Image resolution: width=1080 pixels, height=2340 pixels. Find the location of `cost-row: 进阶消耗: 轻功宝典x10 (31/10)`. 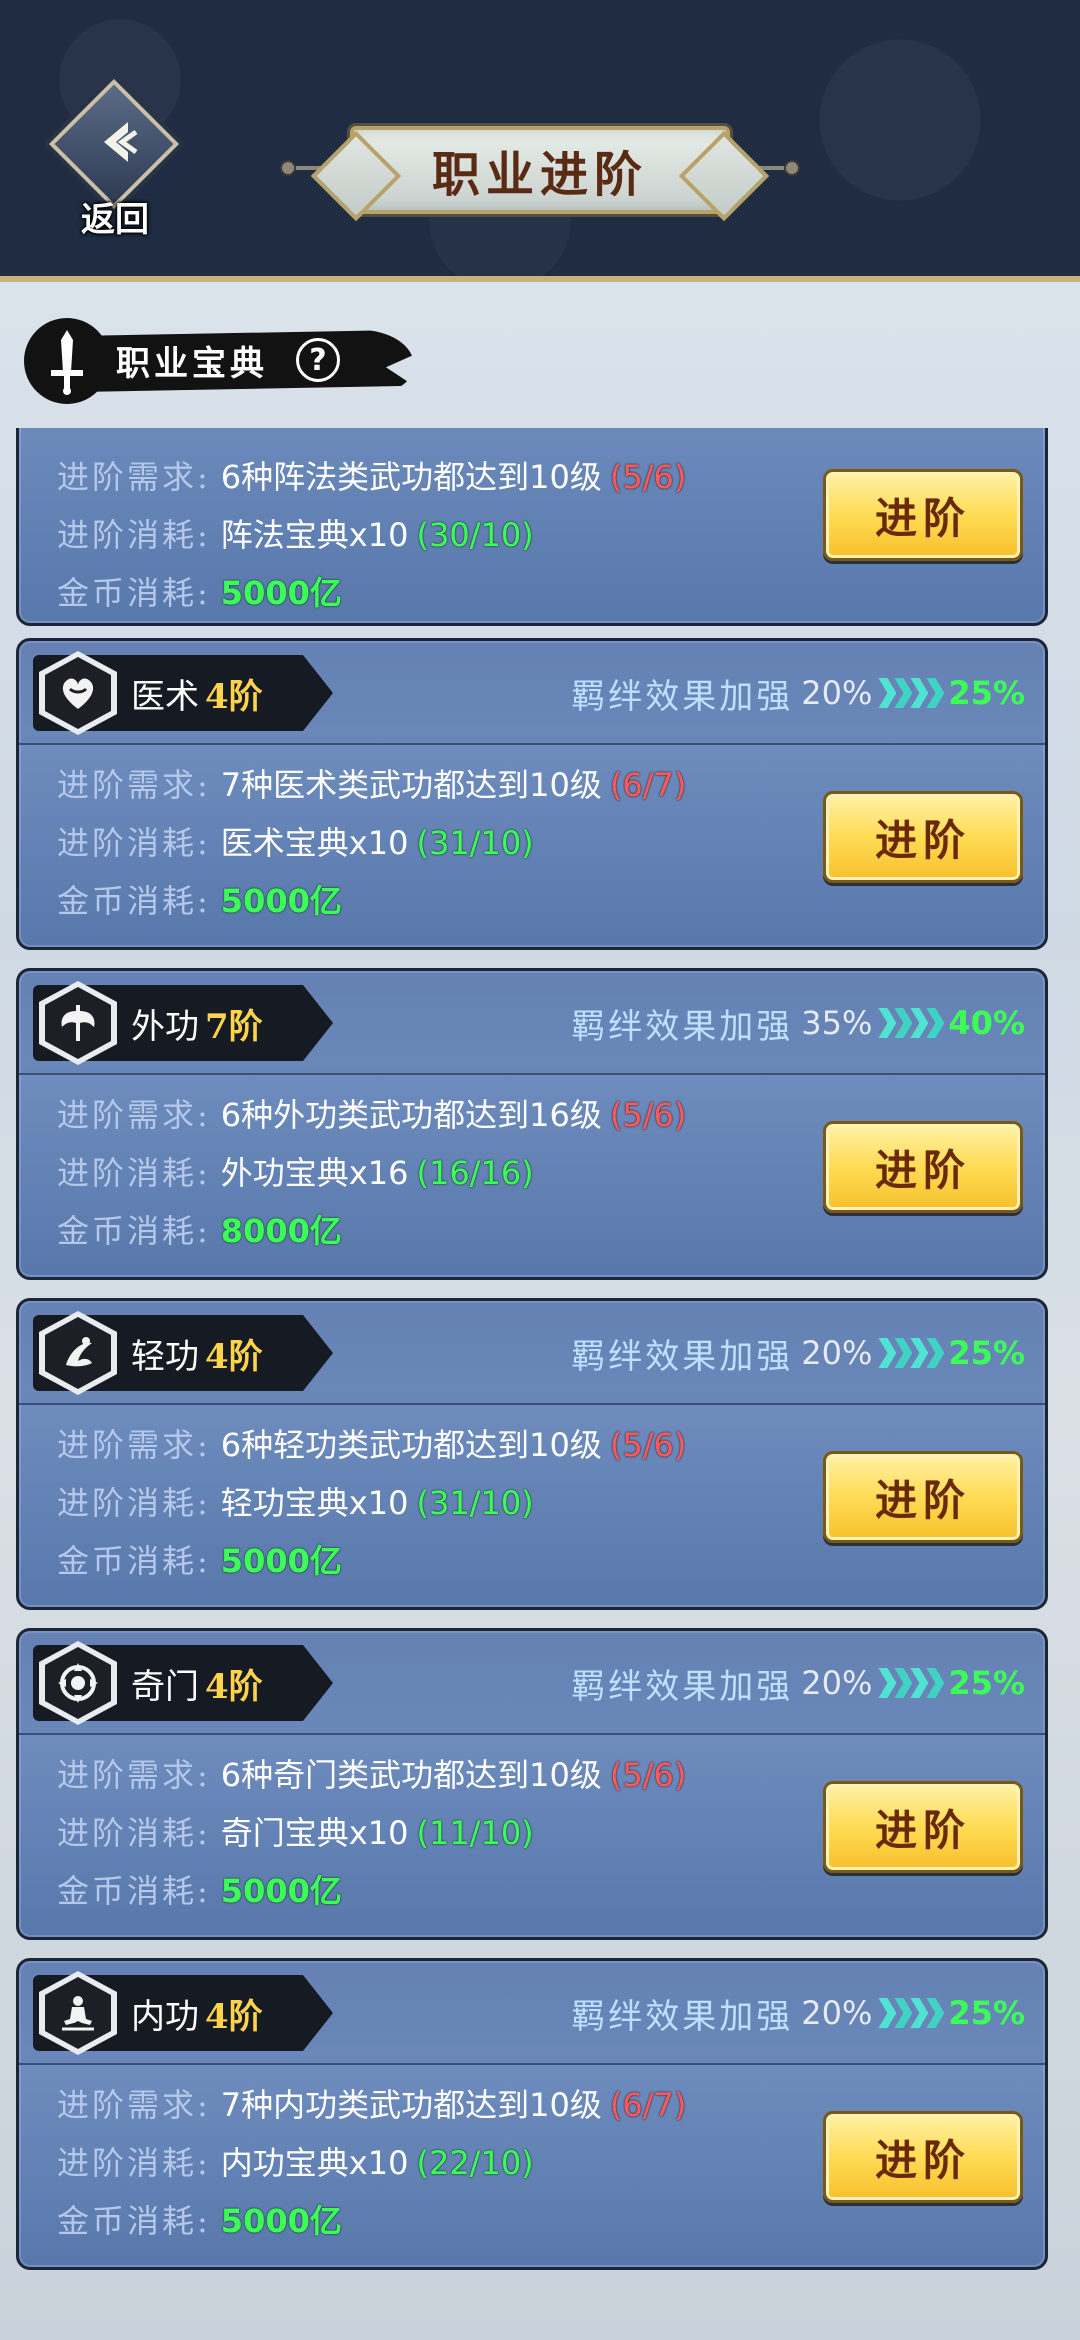

cost-row: 进阶消耗: 轻功宝典x10 (31/10) is located at coordinates (295, 1503).